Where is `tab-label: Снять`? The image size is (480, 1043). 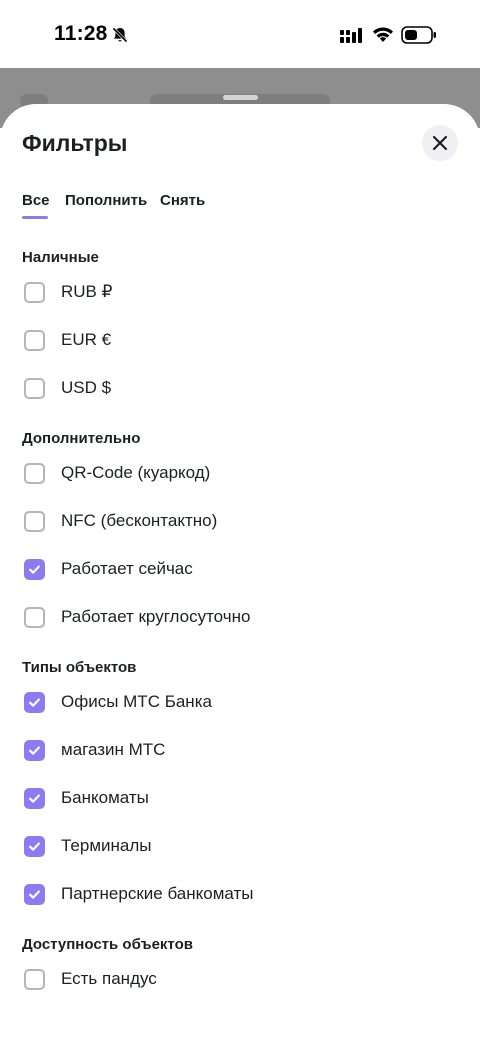 tab-label: Снять is located at coordinates (183, 200).